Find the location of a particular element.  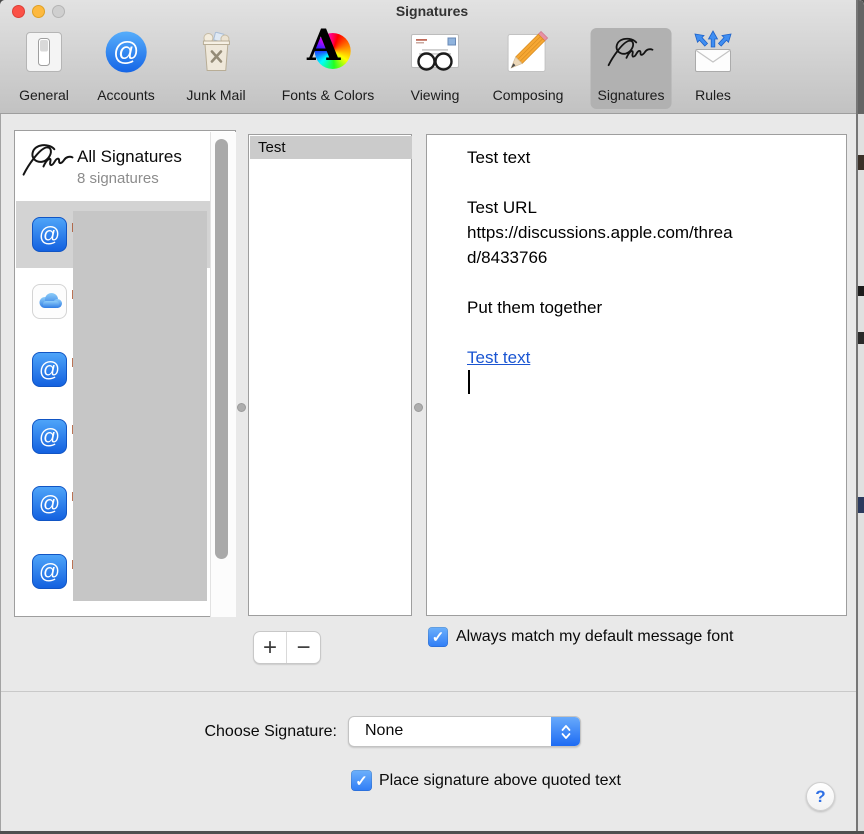

general-icon is located at coordinates (44, 53).